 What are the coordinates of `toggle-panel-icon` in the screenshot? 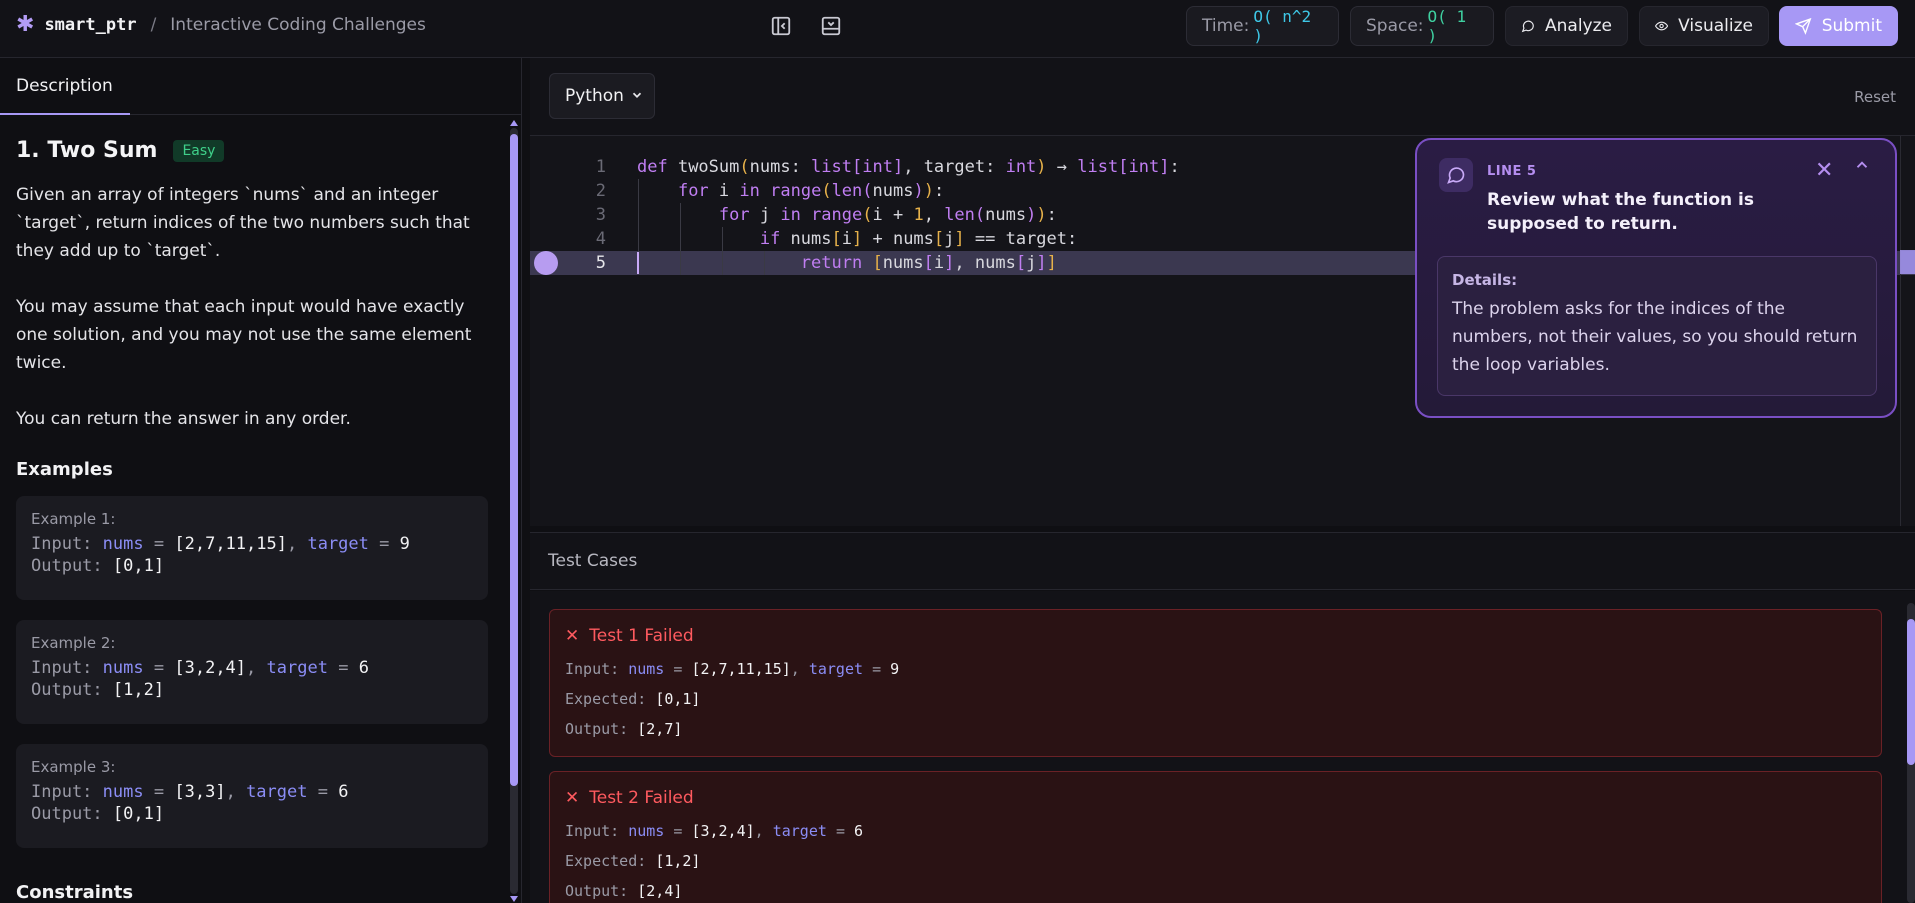 It's located at (831, 26).